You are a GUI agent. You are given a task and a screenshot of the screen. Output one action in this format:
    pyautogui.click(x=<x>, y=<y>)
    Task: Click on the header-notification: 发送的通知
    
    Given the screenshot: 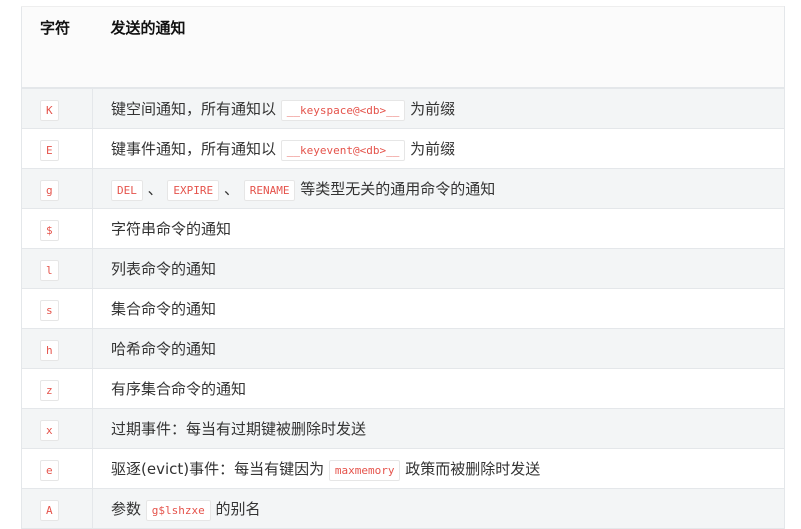 What is the action you would take?
    pyautogui.click(x=438, y=47)
    